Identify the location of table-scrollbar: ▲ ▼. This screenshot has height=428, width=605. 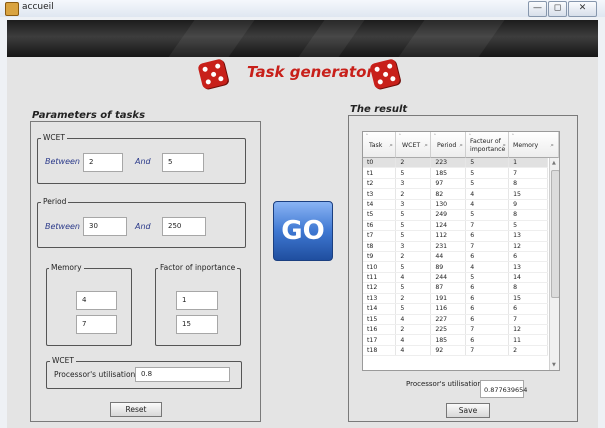
(554, 264).